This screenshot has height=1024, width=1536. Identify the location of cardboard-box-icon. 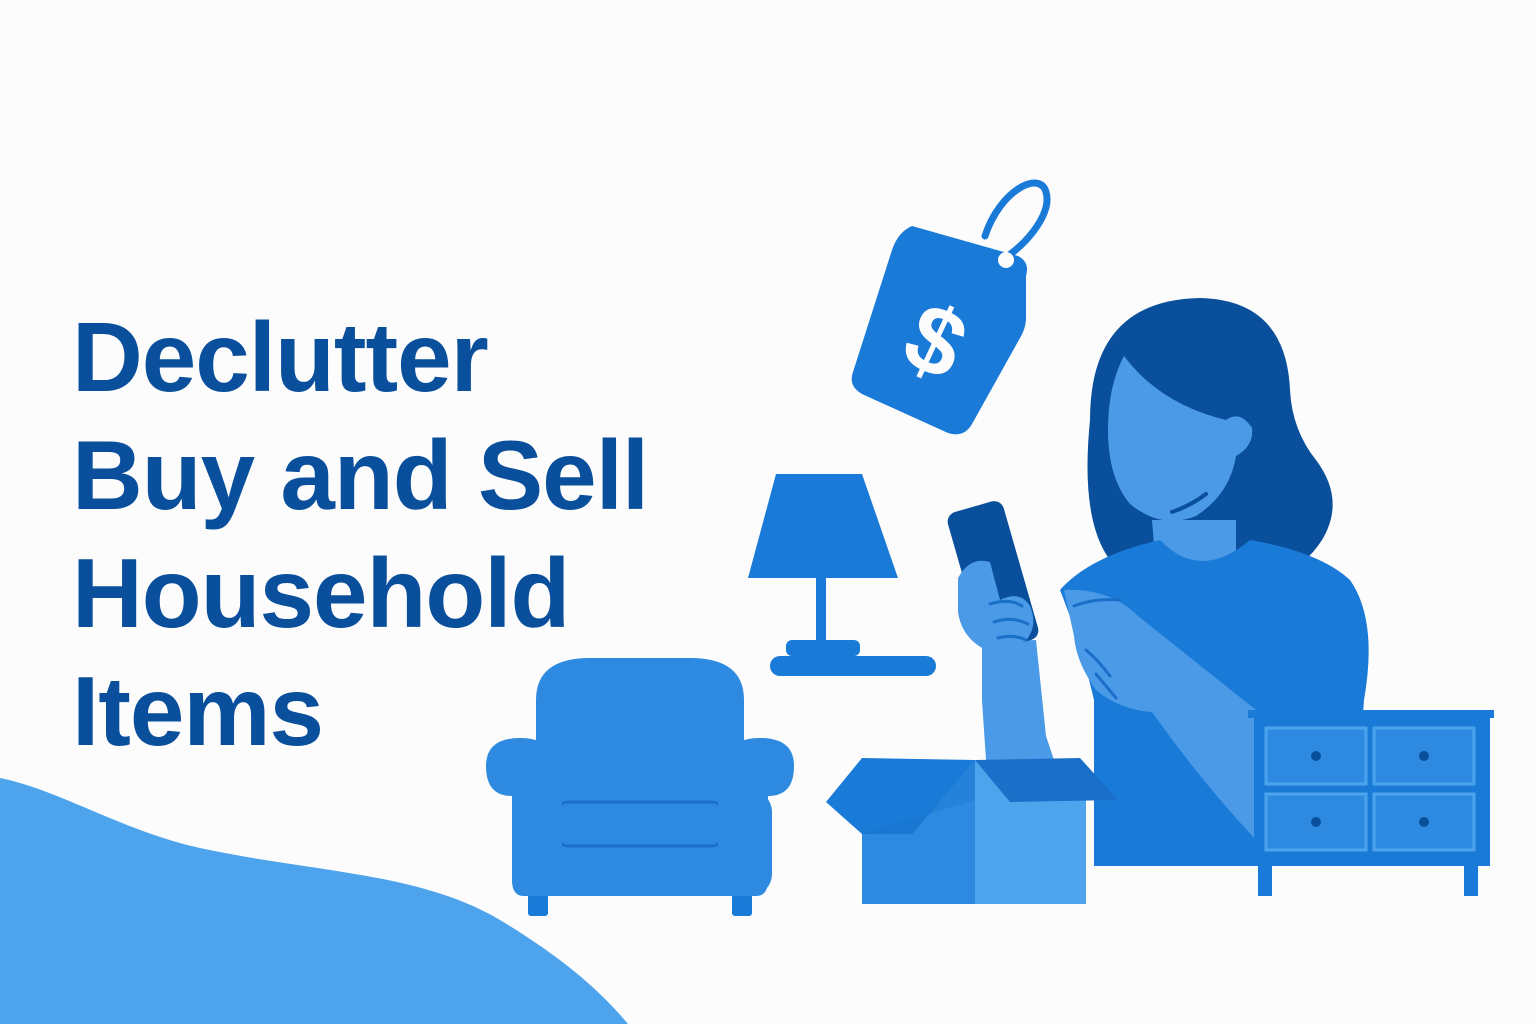
(972, 831).